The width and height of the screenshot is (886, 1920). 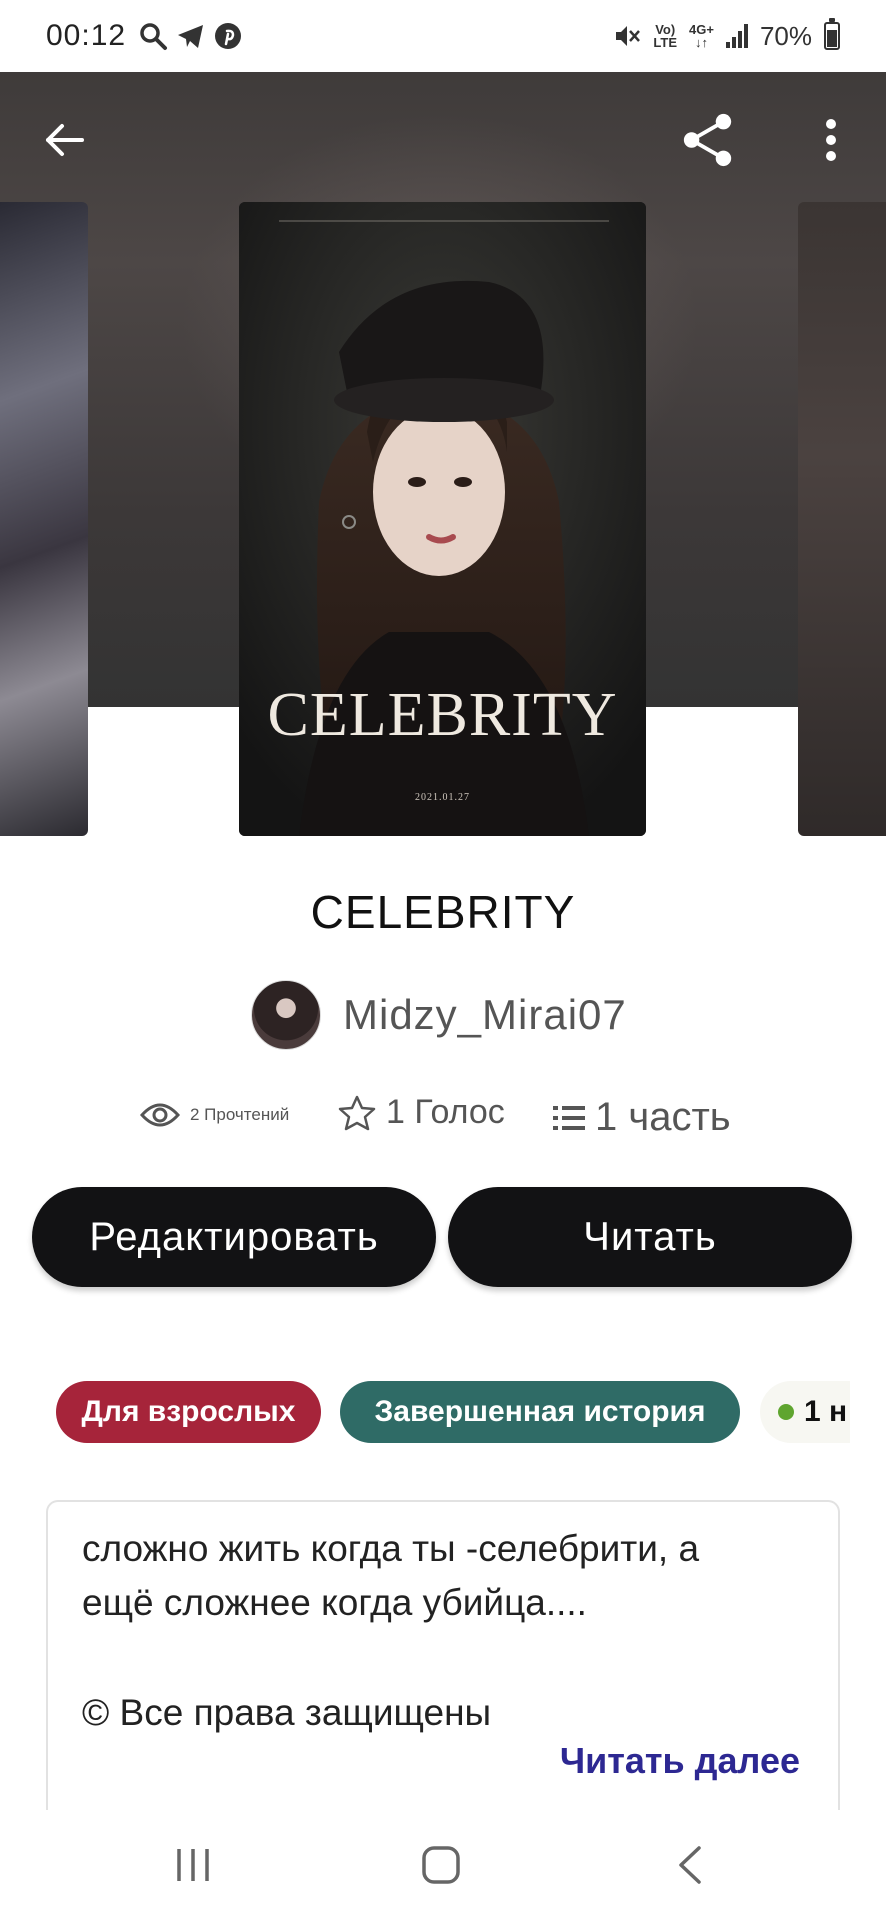 I want to click on read-button: Читать, so click(x=650, y=1237).